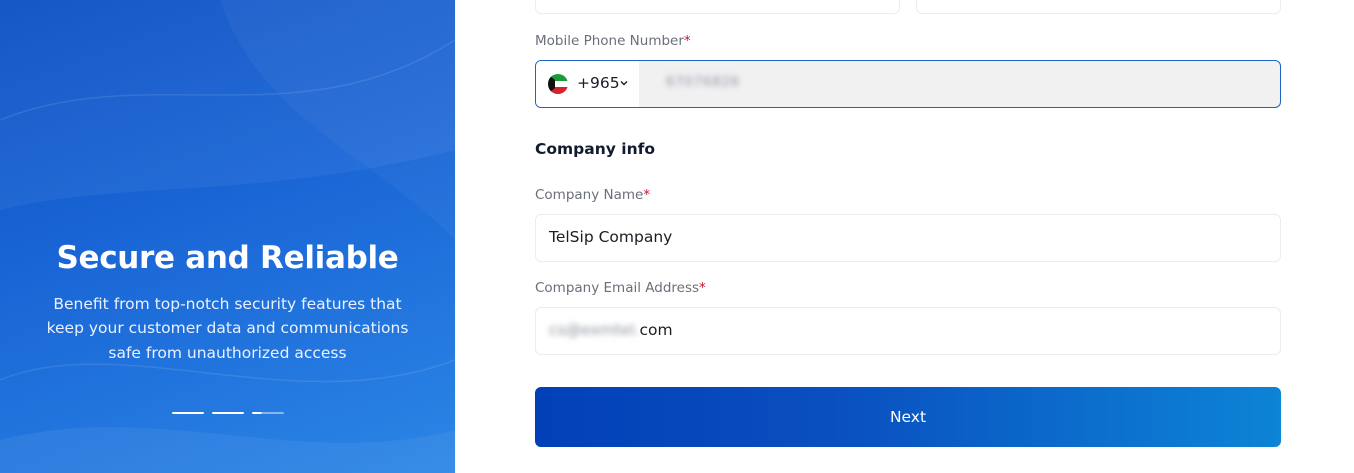 The image size is (1354, 473). I want to click on company-email-value: cs@exmtel.com, so click(611, 330).